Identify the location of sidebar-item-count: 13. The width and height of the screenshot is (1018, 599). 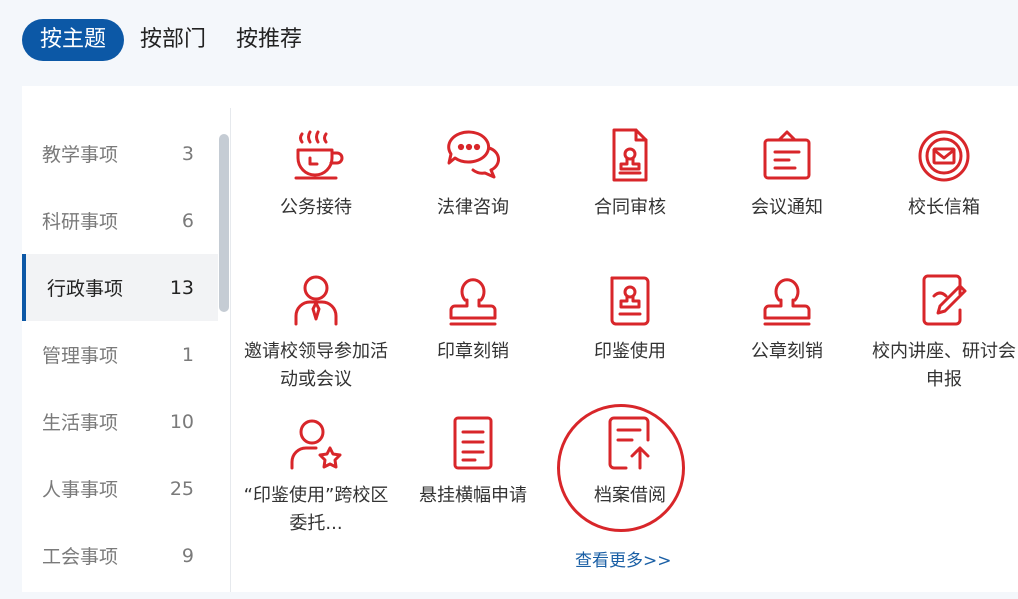
(181, 287).